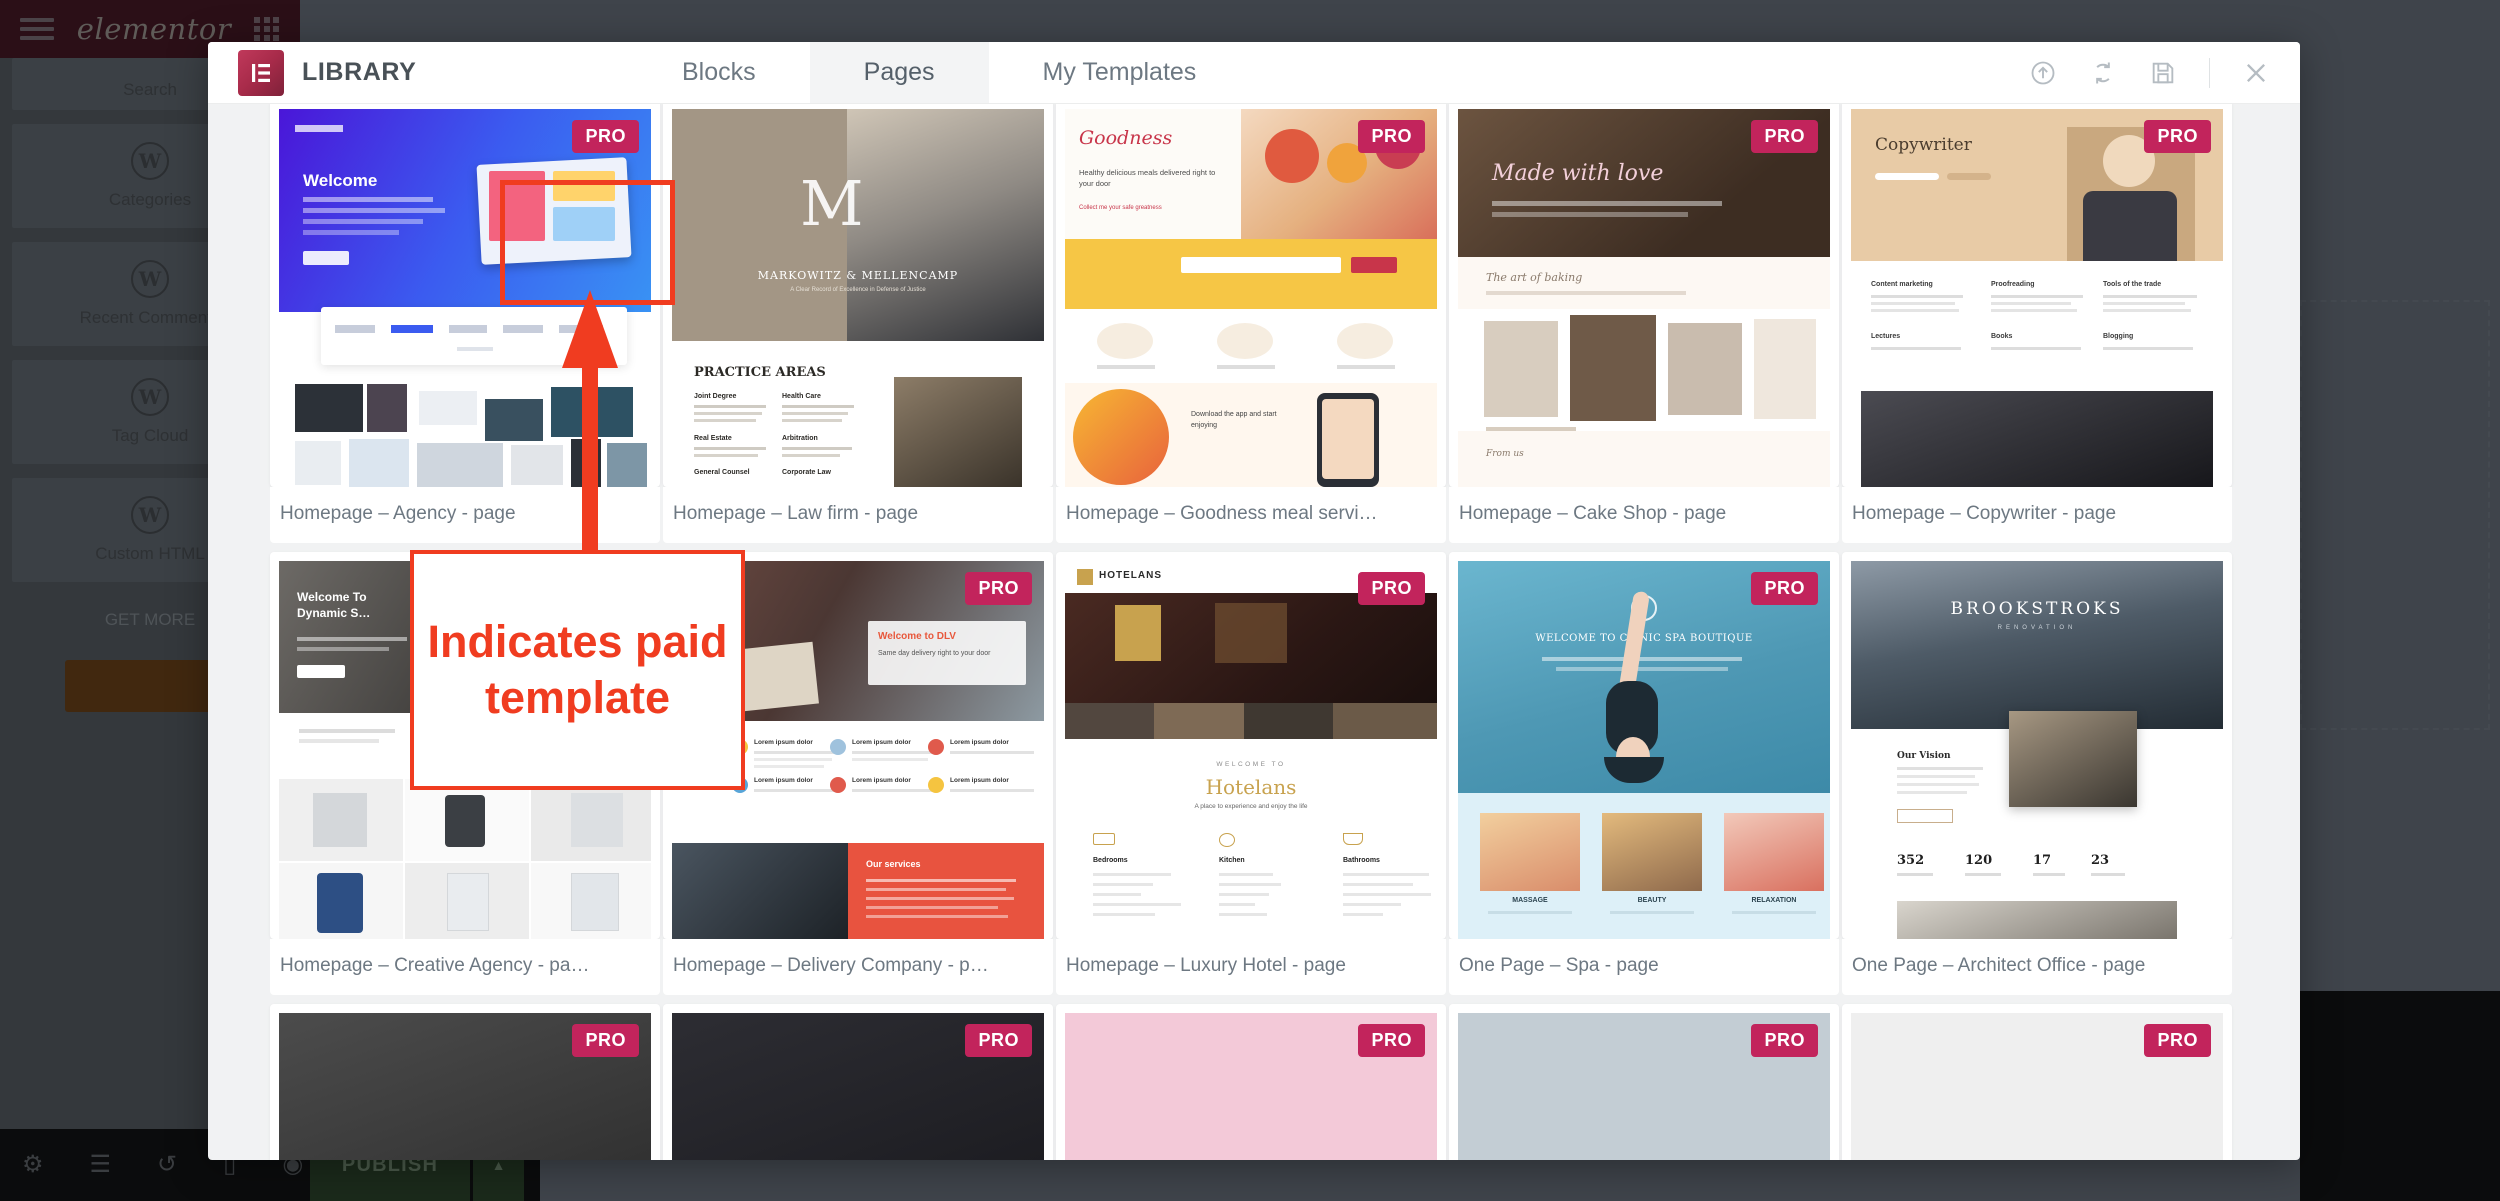  Describe the element at coordinates (2037, 609) in the screenshot. I see `thumb-architect-brand: BROOKSTROKS` at that location.